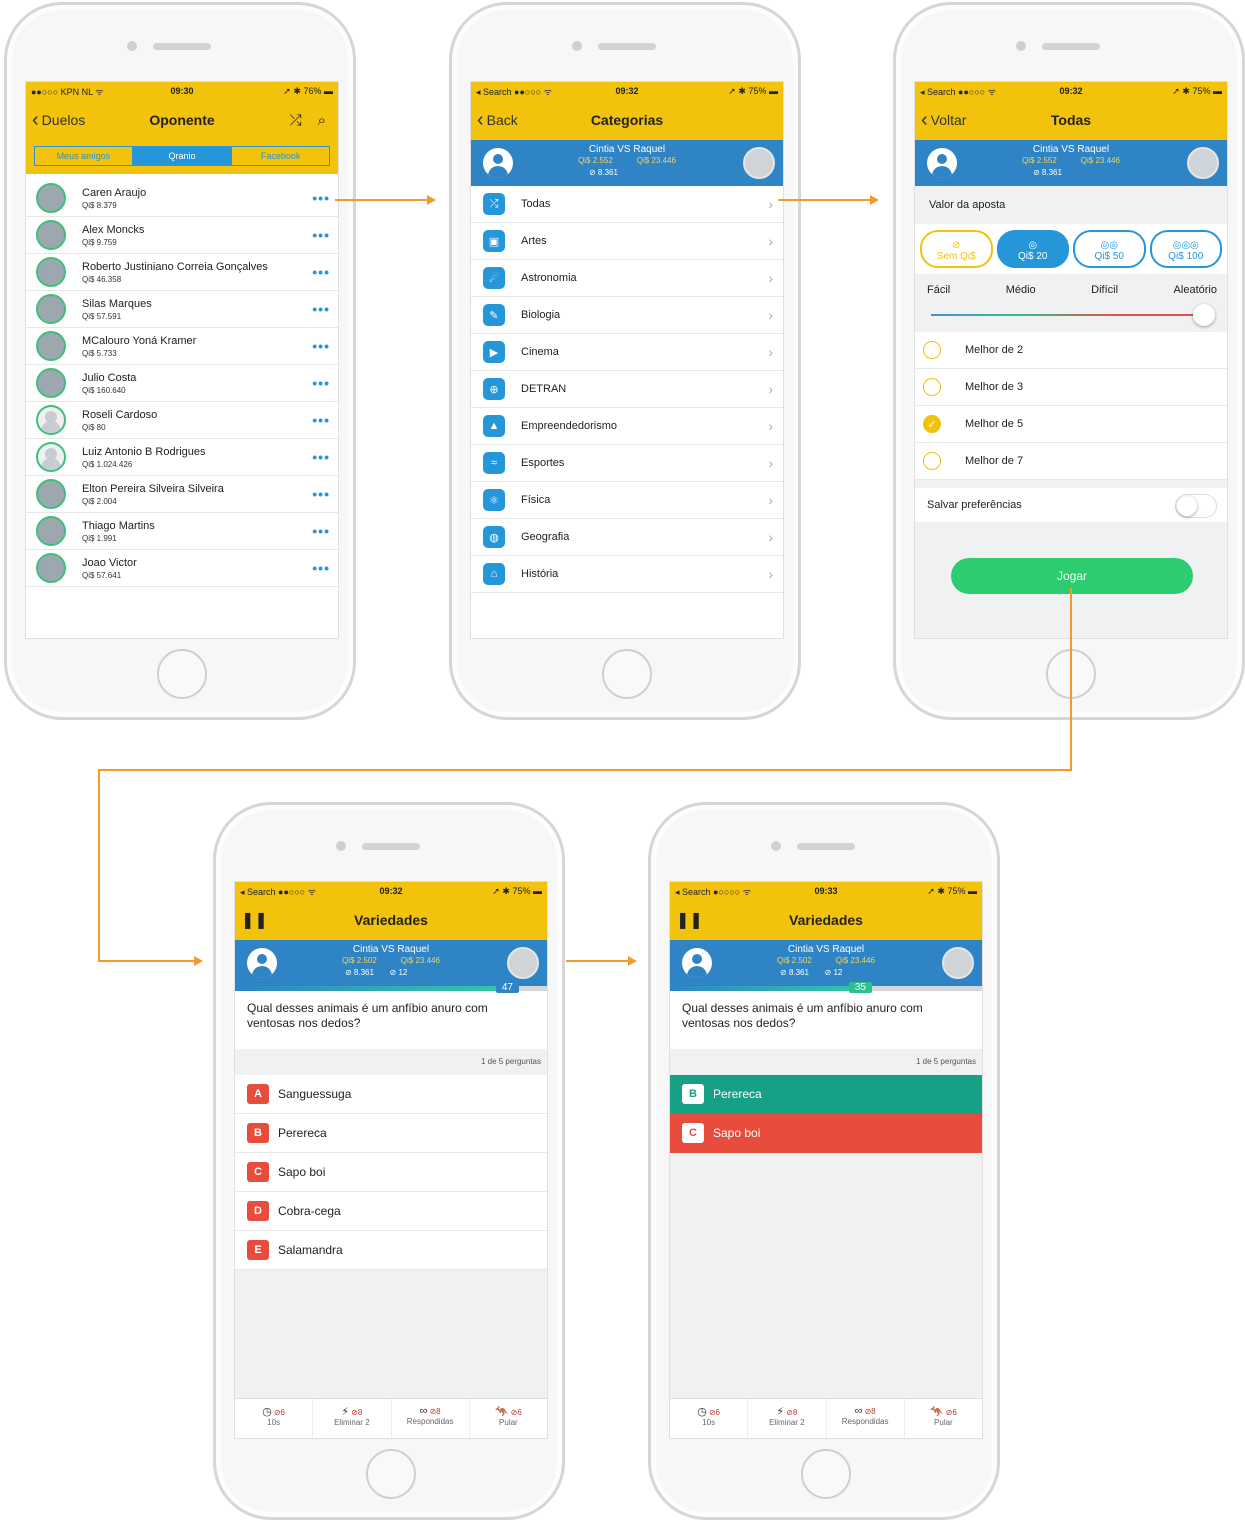  What do you see at coordinates (523, 963) in the screenshot?
I see `opponent-avatar` at bounding box center [523, 963].